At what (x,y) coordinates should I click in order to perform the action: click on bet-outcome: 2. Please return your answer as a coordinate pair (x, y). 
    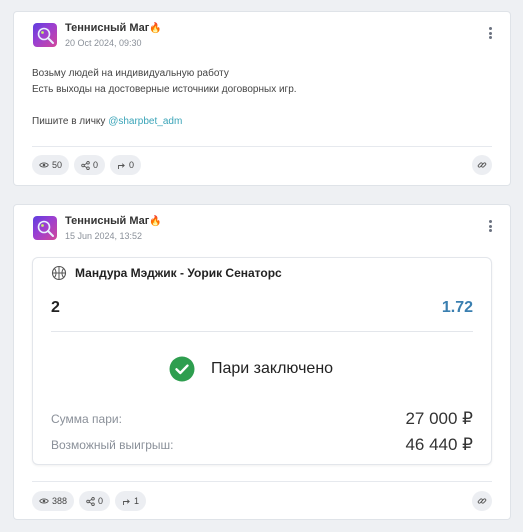
    Looking at the image, I should click on (55, 307).